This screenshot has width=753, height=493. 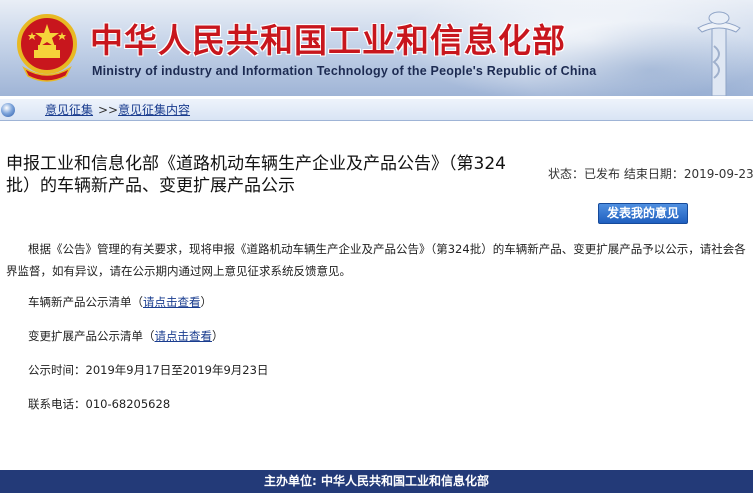 What do you see at coordinates (128, 404) in the screenshot?
I see `contact-phone-value: 010-68205628` at bounding box center [128, 404].